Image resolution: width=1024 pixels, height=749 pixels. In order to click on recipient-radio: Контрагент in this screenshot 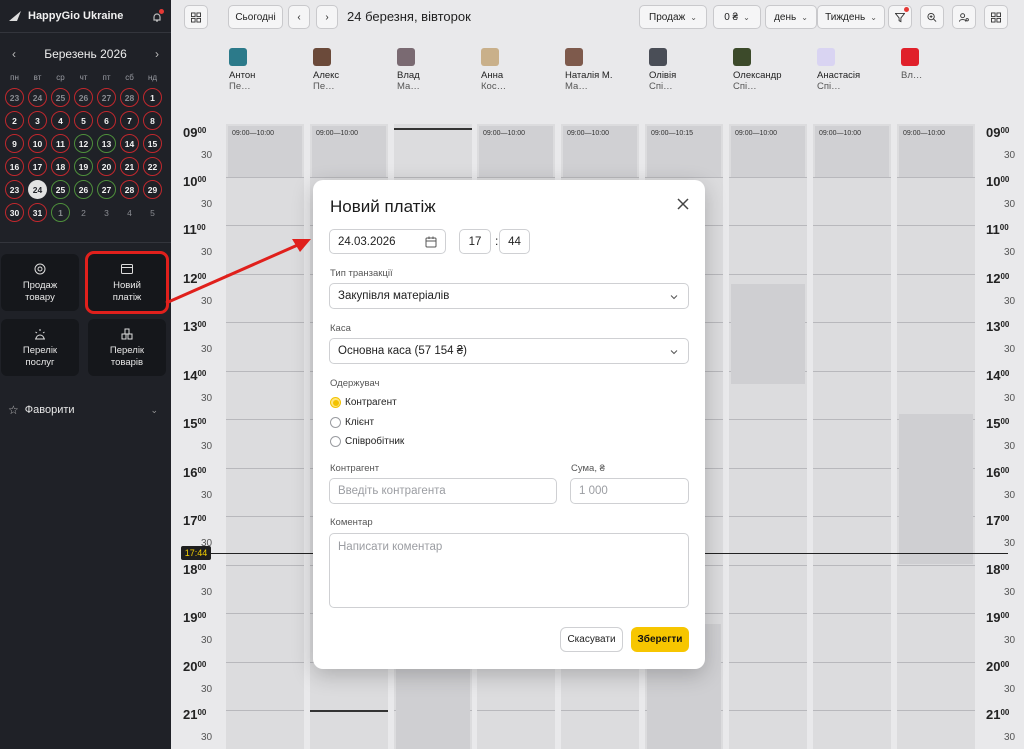, I will do `click(363, 402)`.